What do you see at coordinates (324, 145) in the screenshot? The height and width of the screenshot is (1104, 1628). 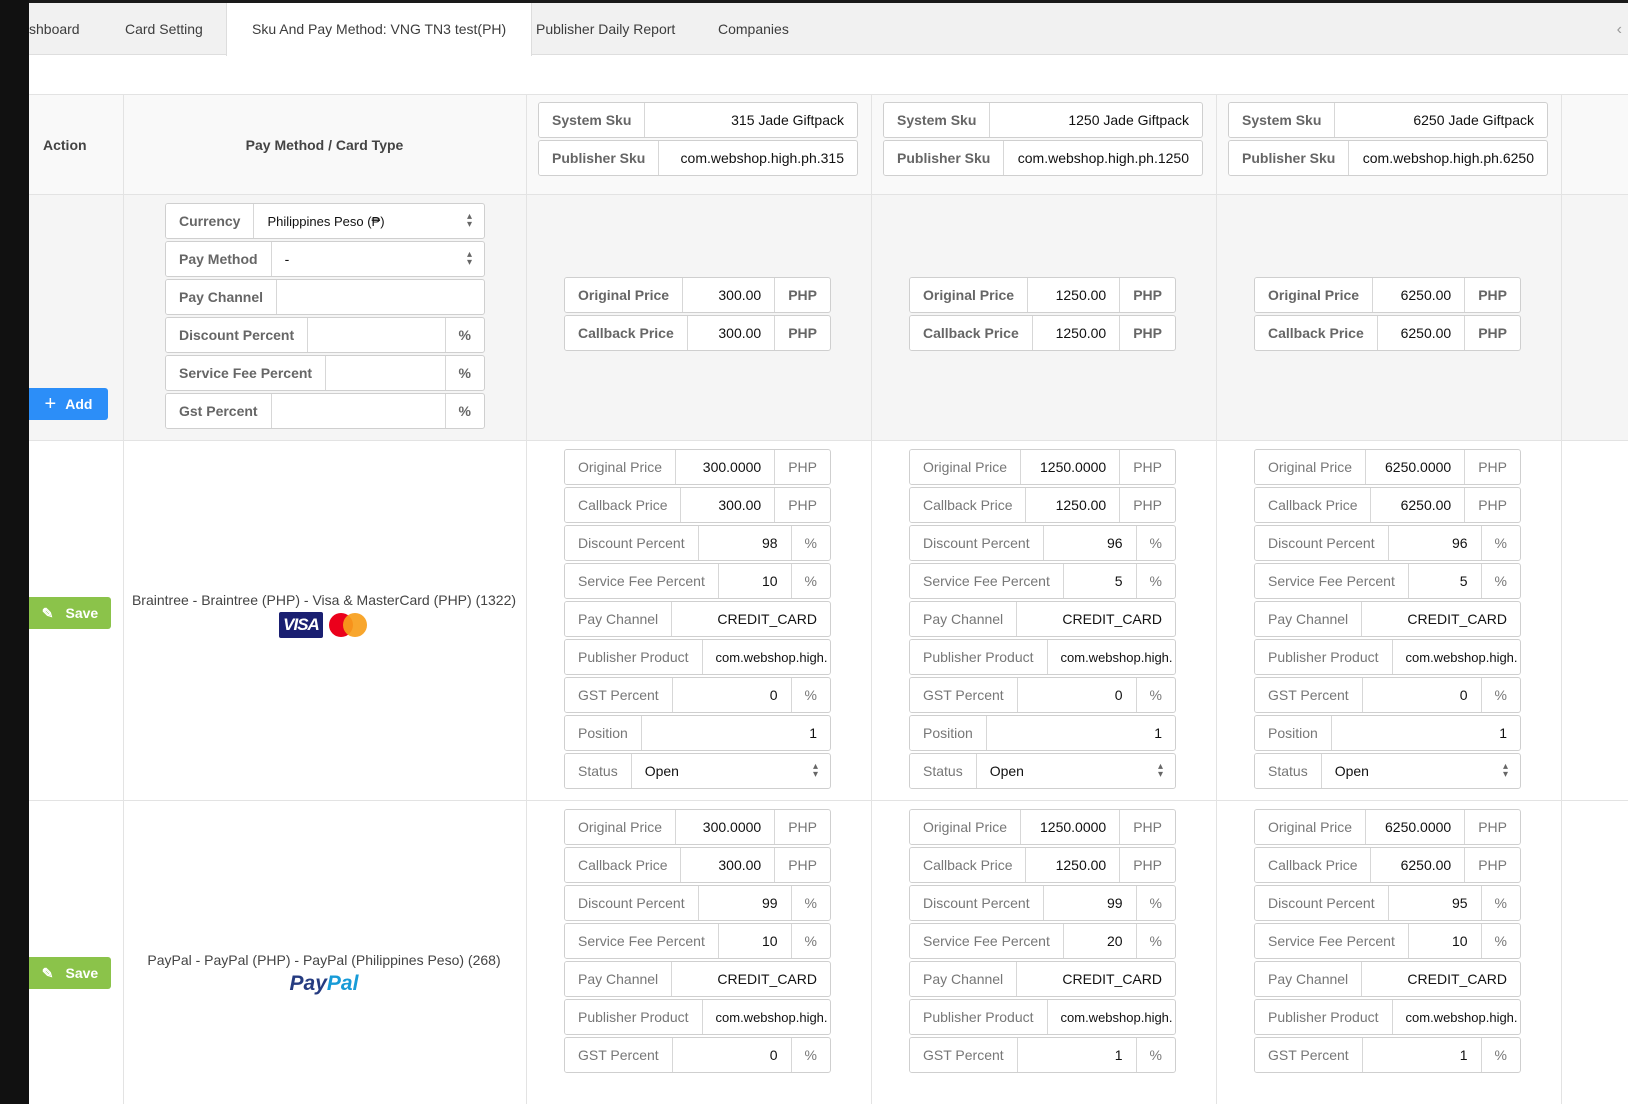 I see `pay-method-header: Pay Method / Card Type` at bounding box center [324, 145].